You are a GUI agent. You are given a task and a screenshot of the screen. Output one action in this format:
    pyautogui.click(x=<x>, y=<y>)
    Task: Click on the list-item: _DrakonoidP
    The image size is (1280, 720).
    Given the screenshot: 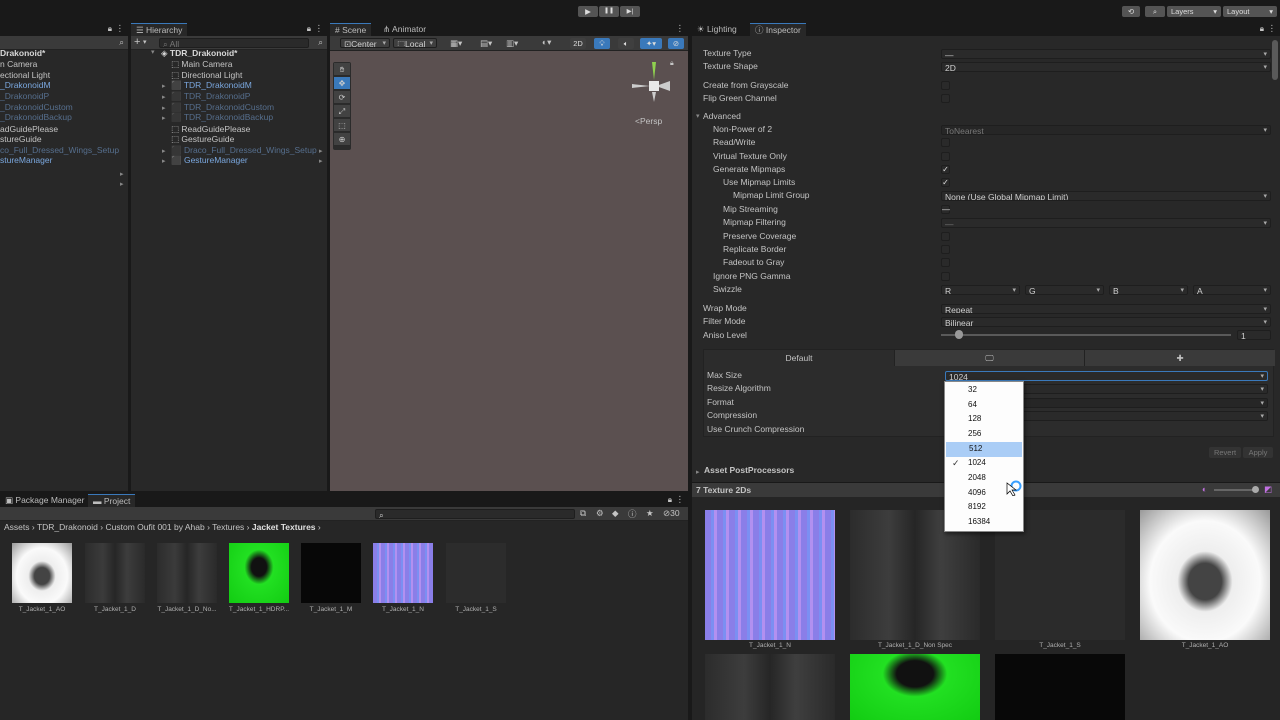 What is the action you would take?
    pyautogui.click(x=24, y=96)
    